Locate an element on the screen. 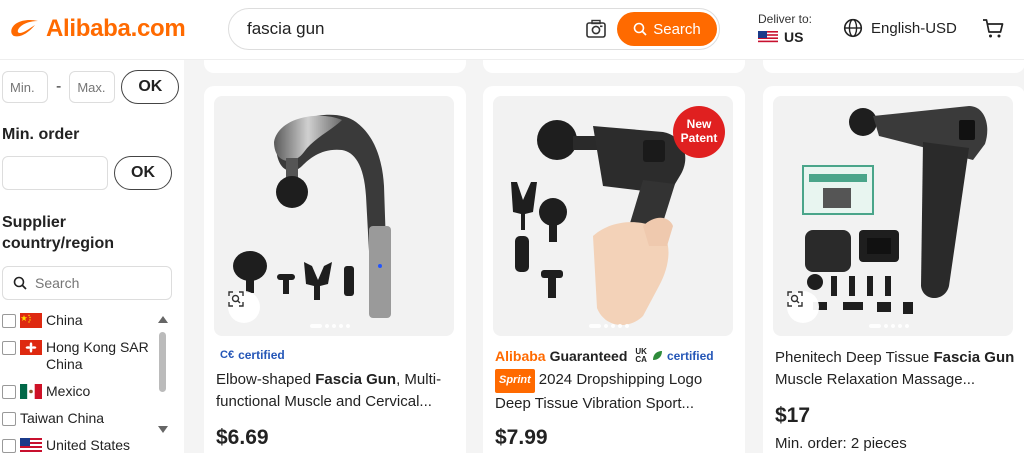 The image size is (1024, 453). min-order-ok-button: OK is located at coordinates (143, 173).